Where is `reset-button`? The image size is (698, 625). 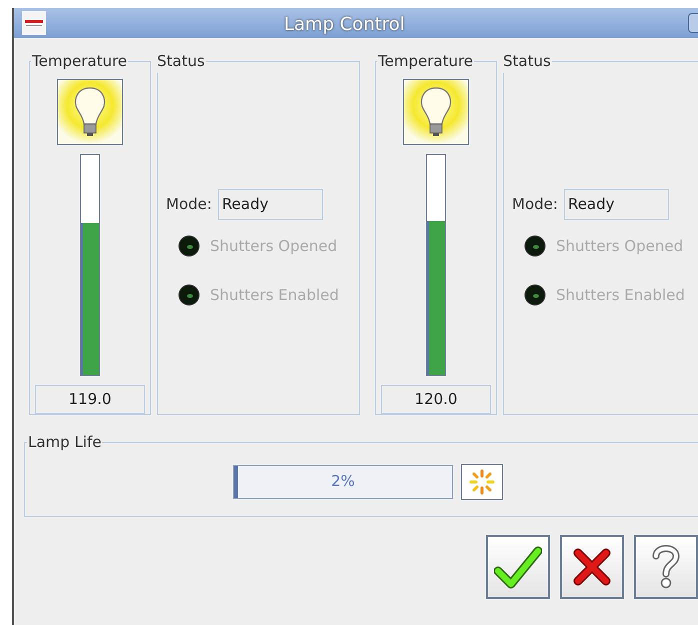 reset-button is located at coordinates (482, 482).